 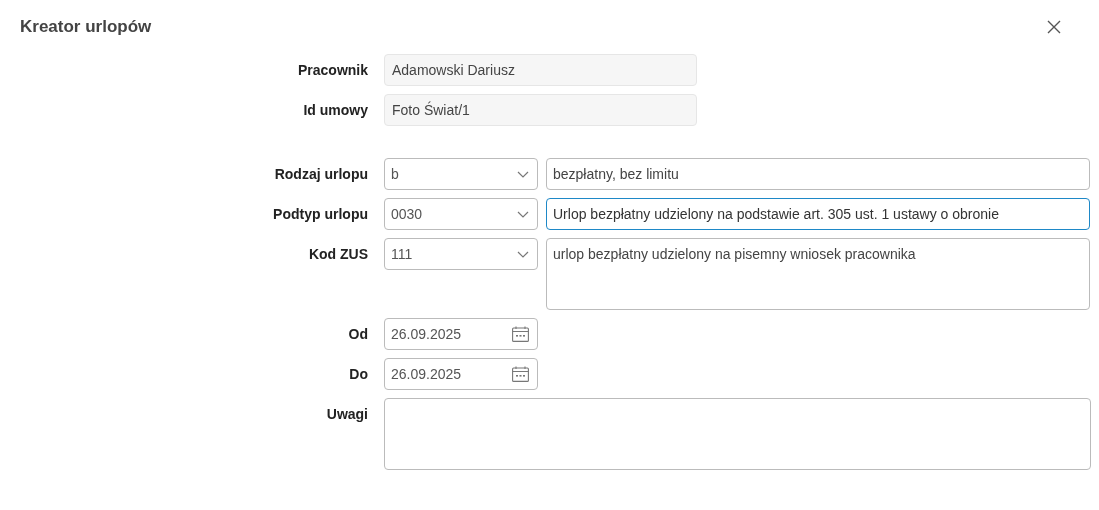 What do you see at coordinates (461, 254) in the screenshot?
I see `select-field: 111` at bounding box center [461, 254].